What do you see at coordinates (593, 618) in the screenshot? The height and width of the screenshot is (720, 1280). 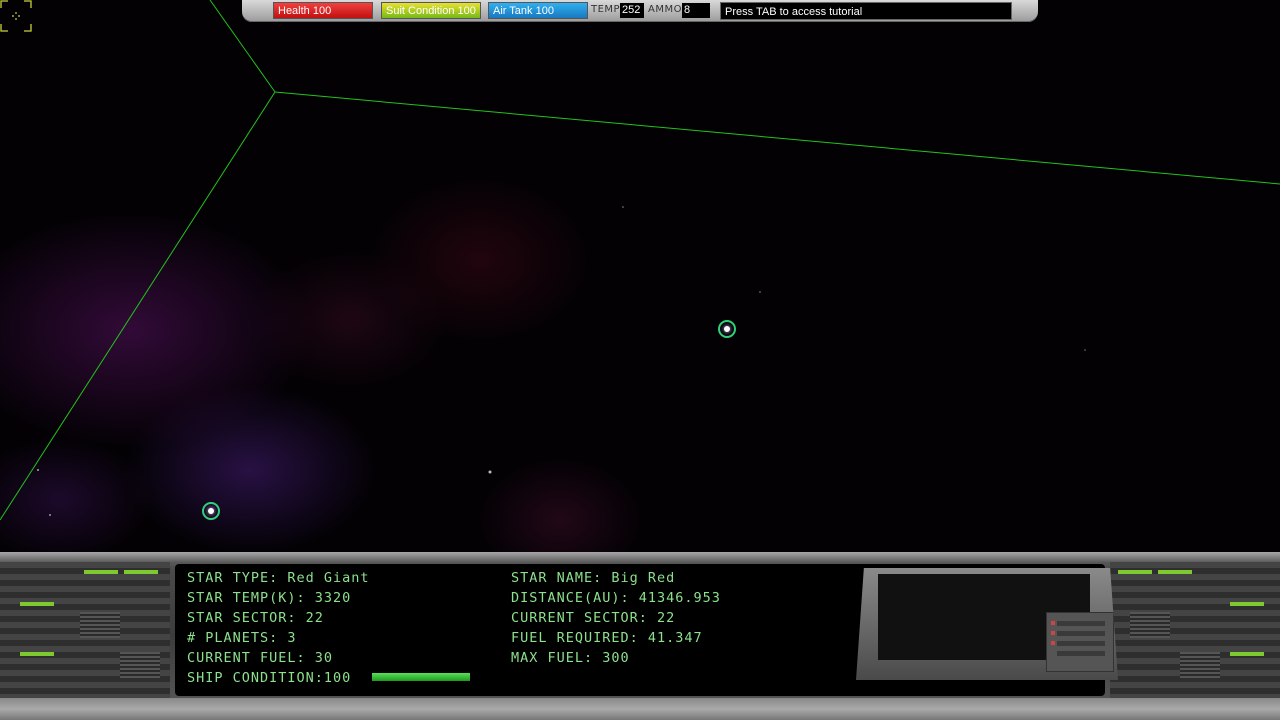 I see `current-sector: CURRENT SECTOR: 22` at bounding box center [593, 618].